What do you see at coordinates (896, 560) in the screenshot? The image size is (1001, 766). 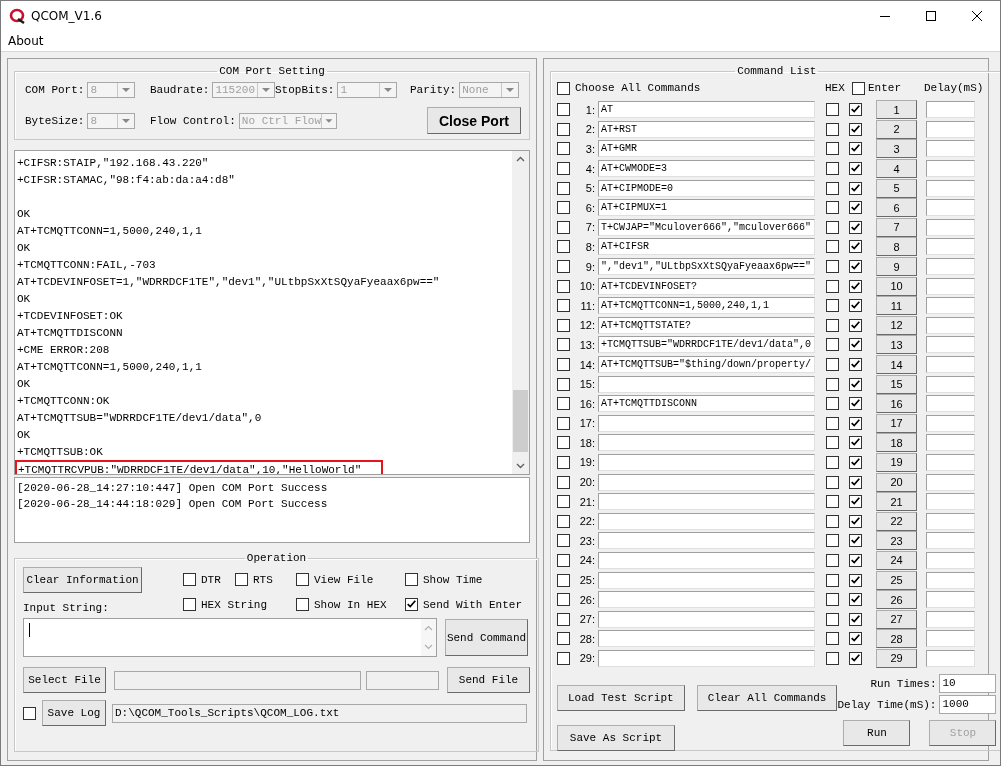 I see `send-row-button: 24` at bounding box center [896, 560].